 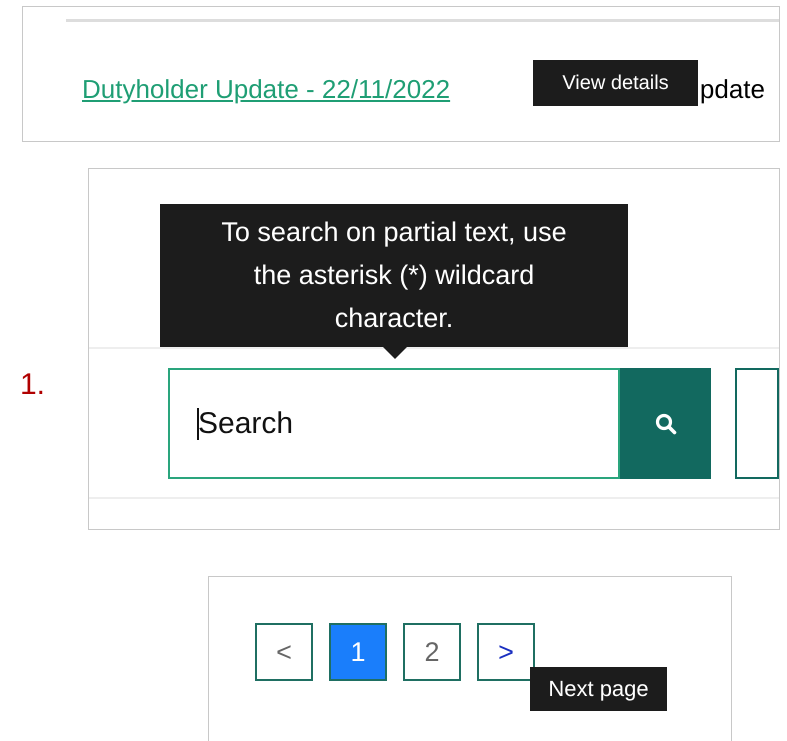 What do you see at coordinates (394, 423) in the screenshot?
I see `search-field: Search` at bounding box center [394, 423].